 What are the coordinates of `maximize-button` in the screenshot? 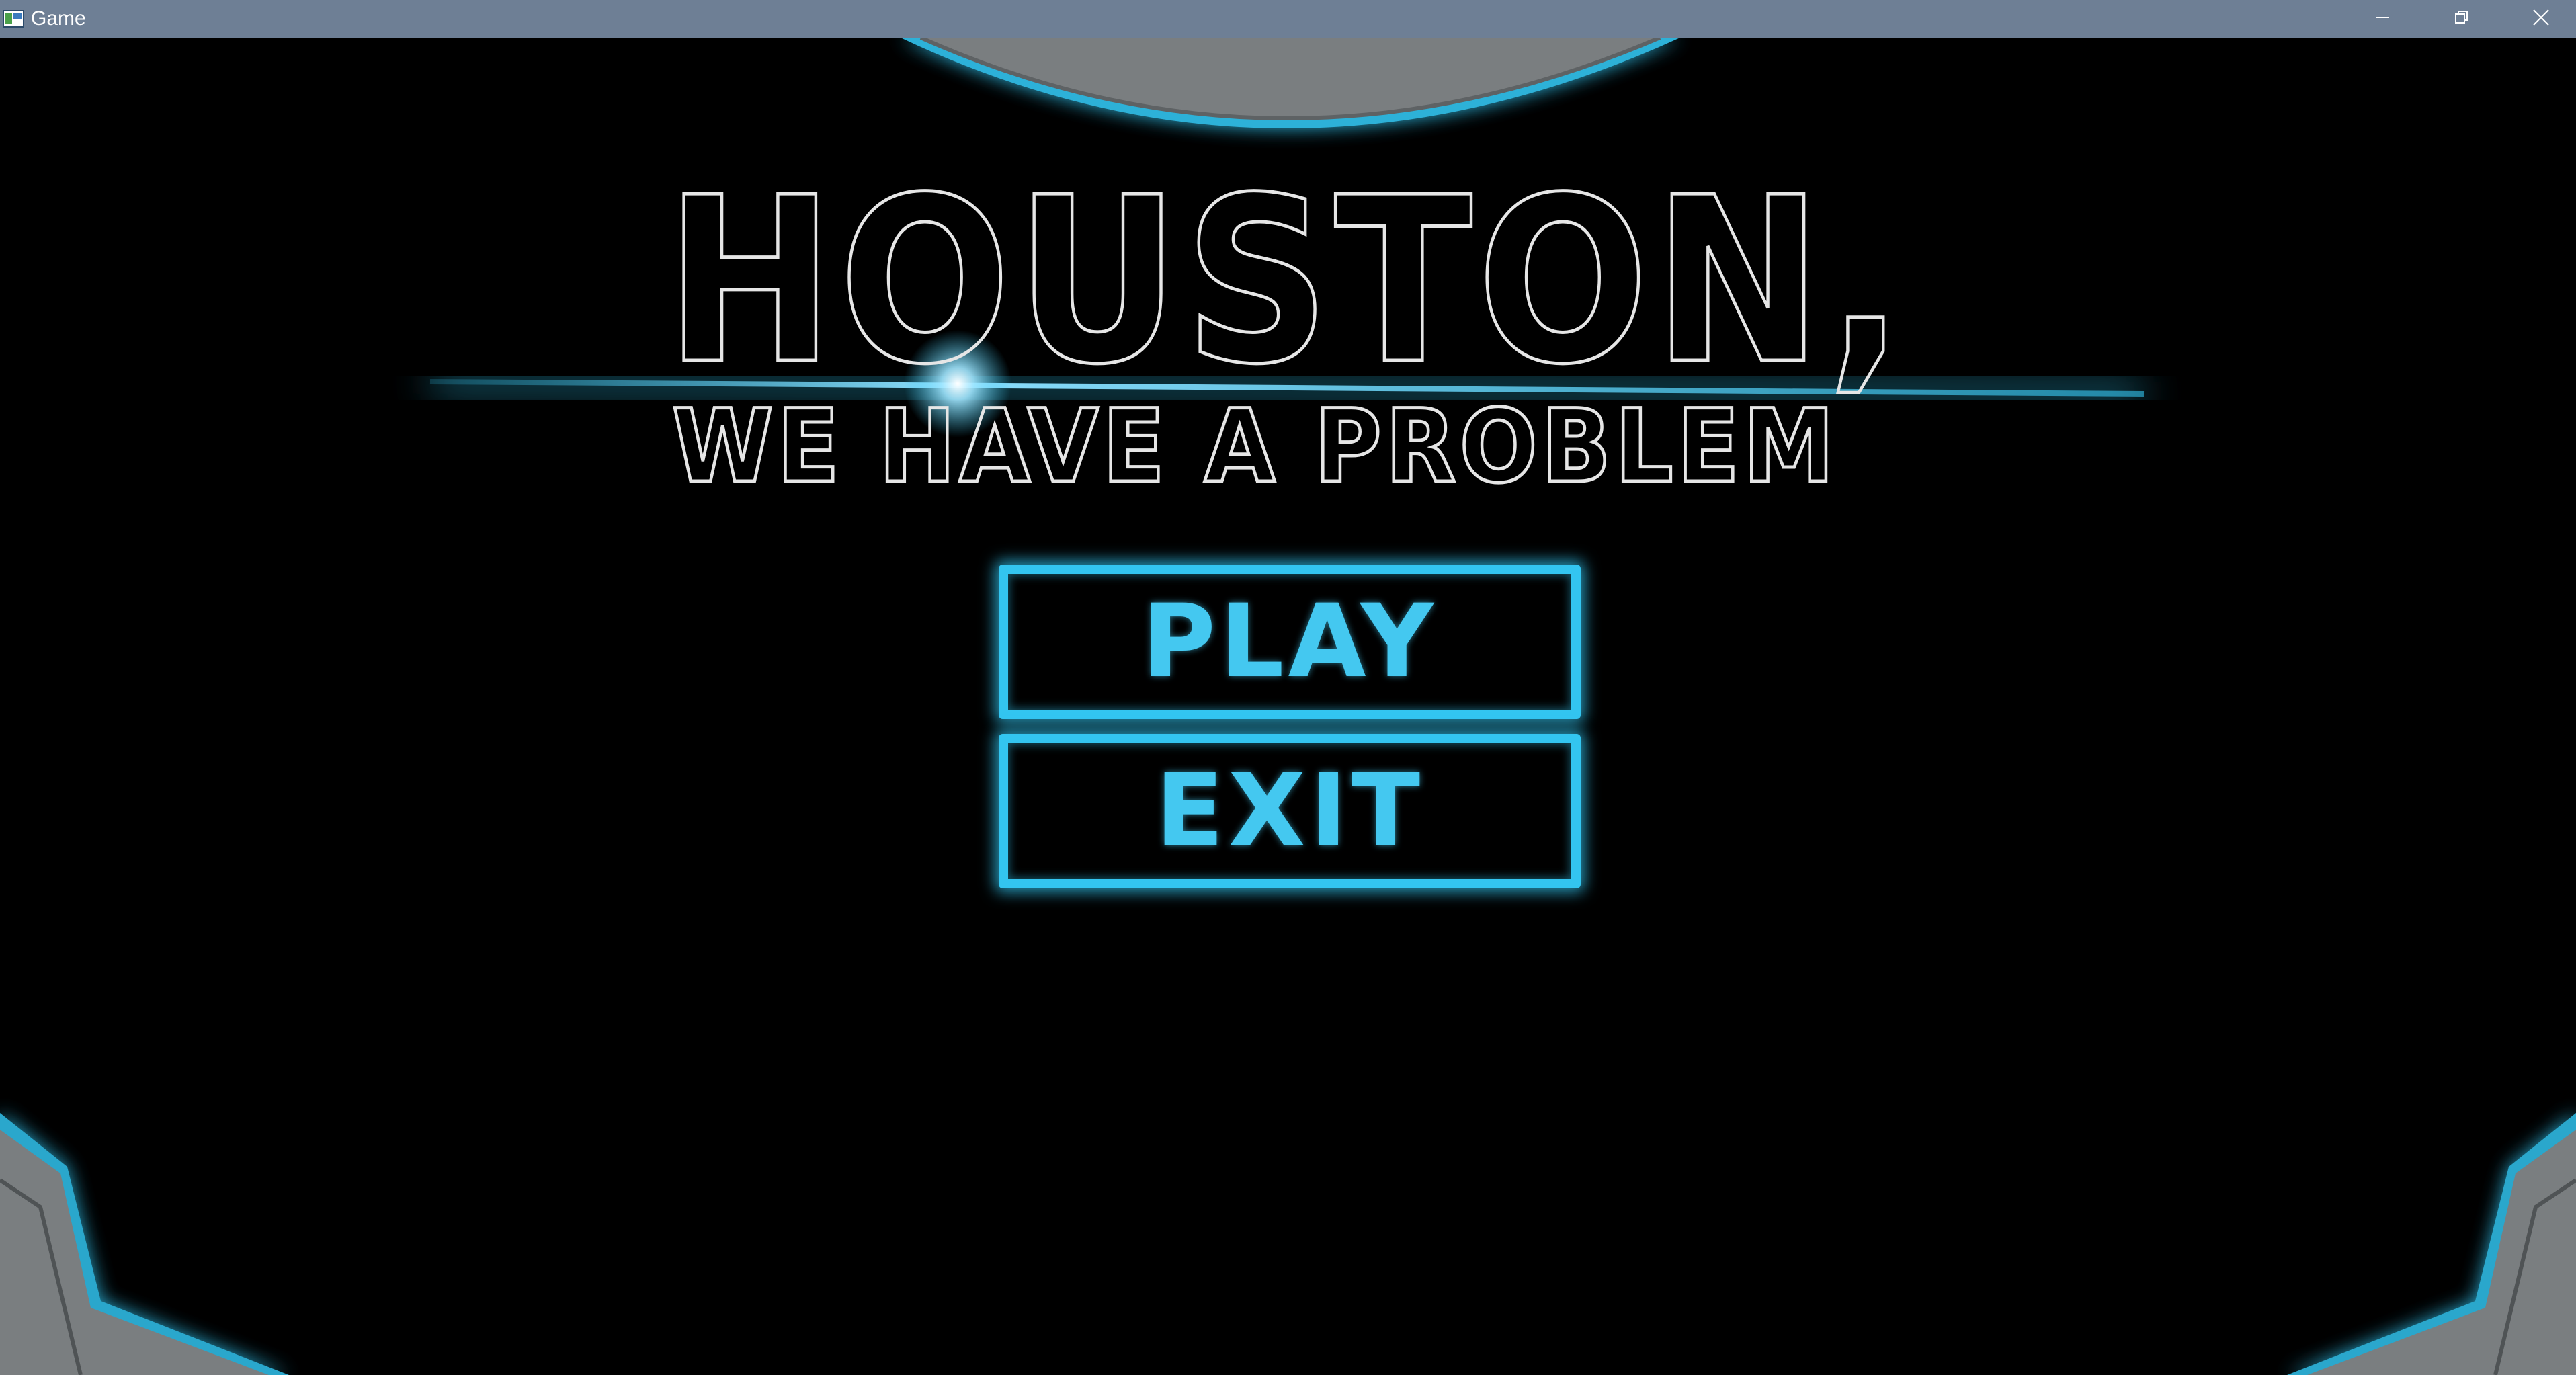 It's located at (2461, 19).